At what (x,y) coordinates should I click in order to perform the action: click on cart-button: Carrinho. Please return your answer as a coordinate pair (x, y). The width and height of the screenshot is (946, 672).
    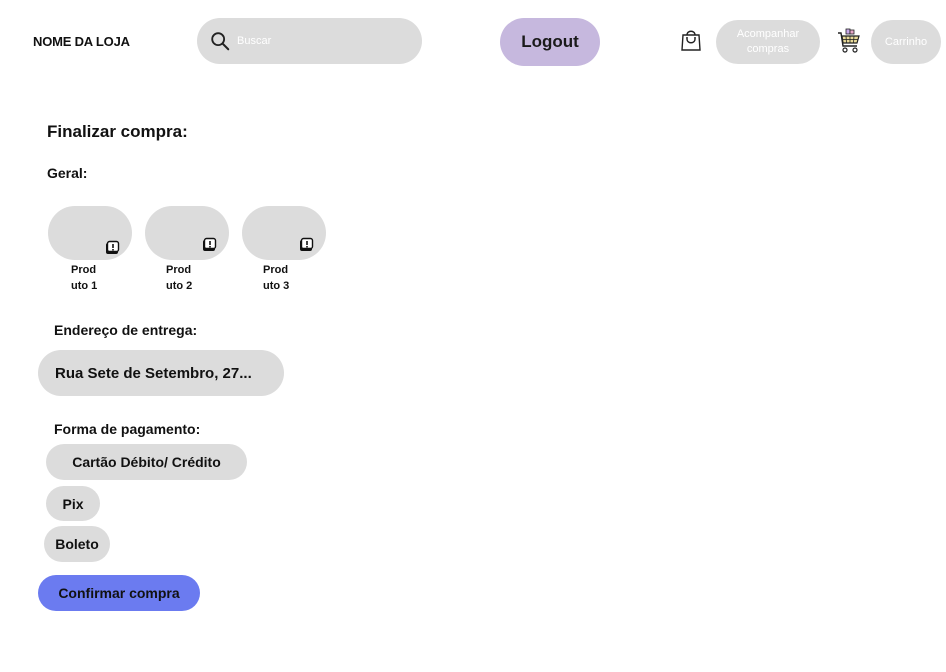
    Looking at the image, I should click on (906, 42).